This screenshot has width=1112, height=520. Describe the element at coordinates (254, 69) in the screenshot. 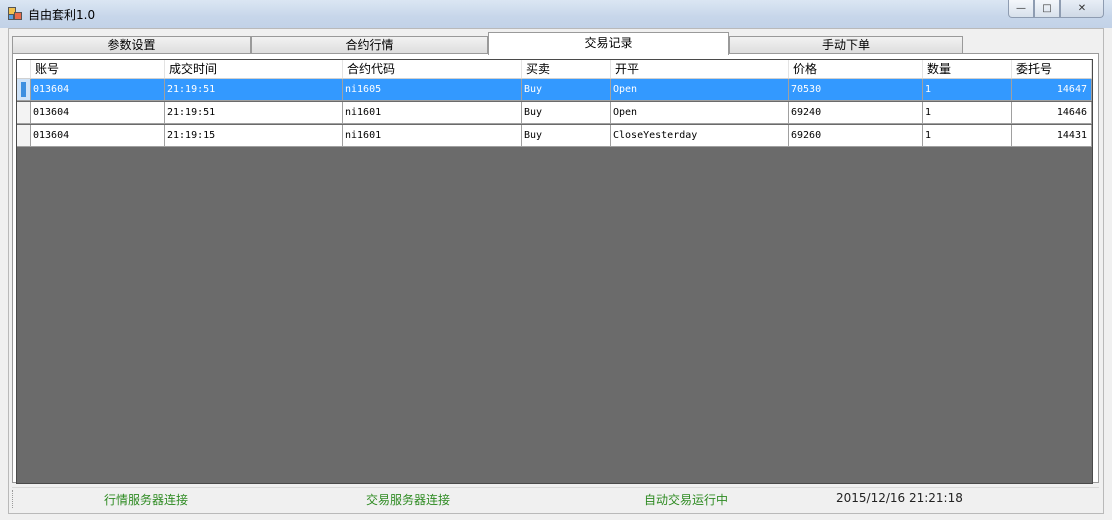

I see `column-header-fill-time: 成交时间` at that location.